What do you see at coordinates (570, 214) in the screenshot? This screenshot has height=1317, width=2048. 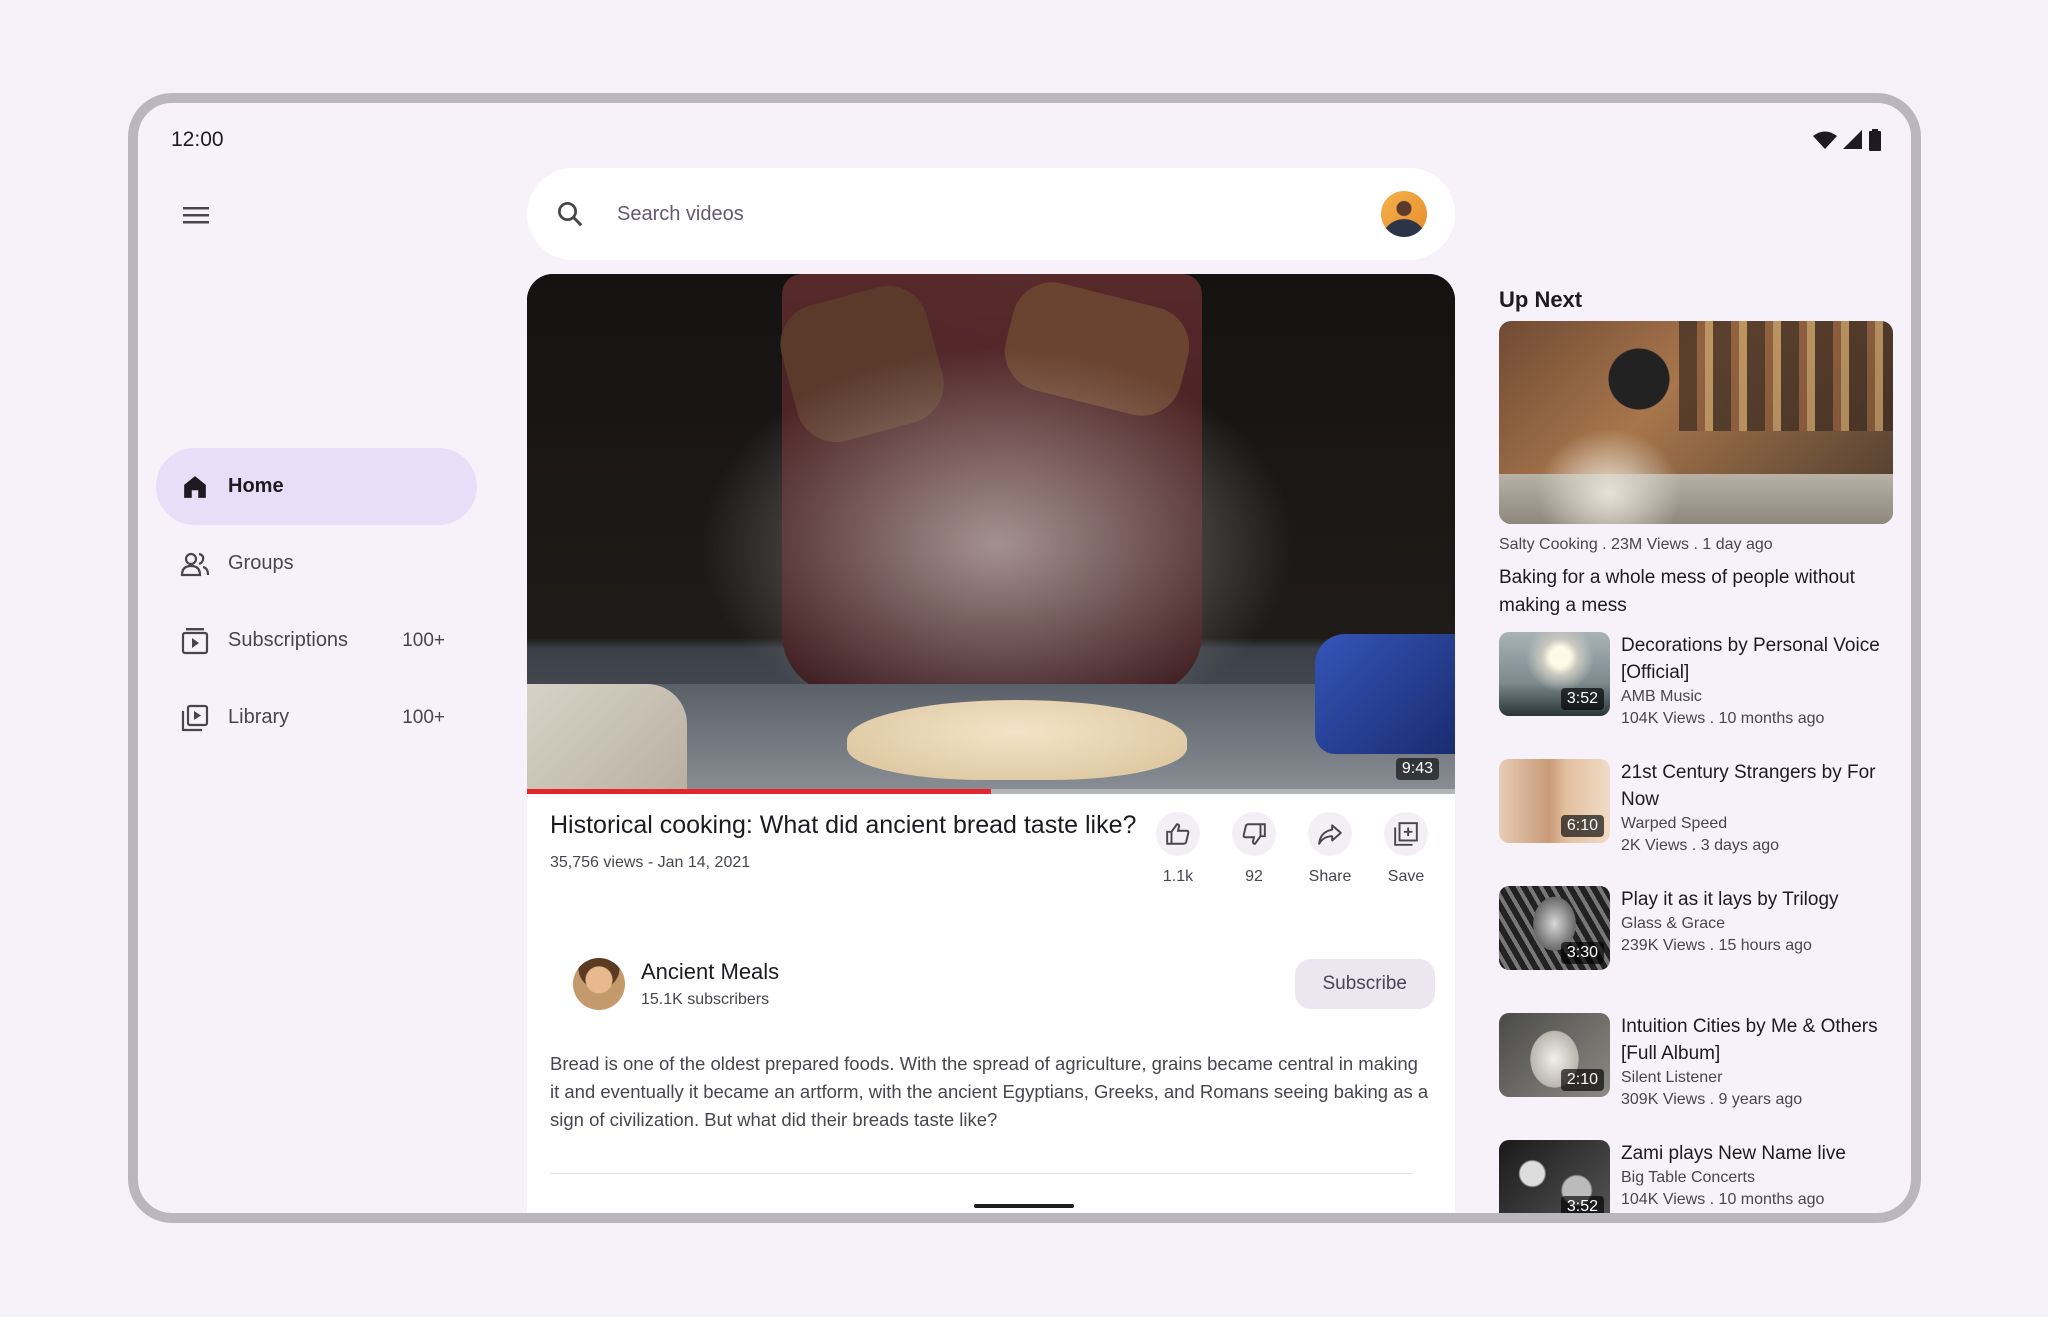 I see `search-icon` at bounding box center [570, 214].